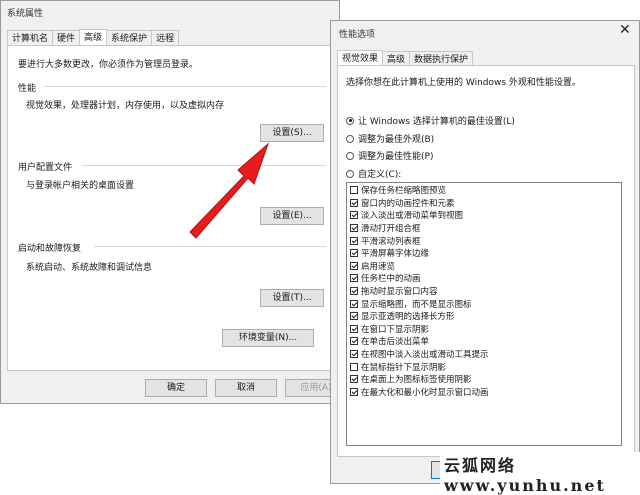  Describe the element at coordinates (416, 380) in the screenshot. I see `option-label: 在桌面上为图标标签使用阴影` at that location.